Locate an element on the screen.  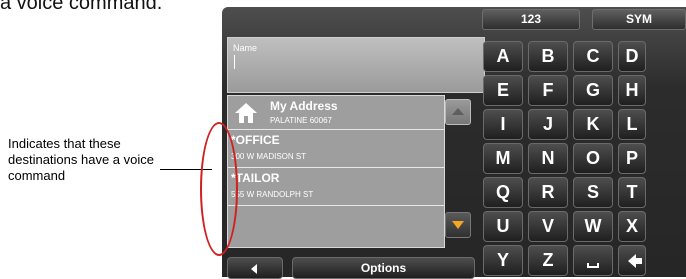
key-v: V is located at coordinates (548, 226).